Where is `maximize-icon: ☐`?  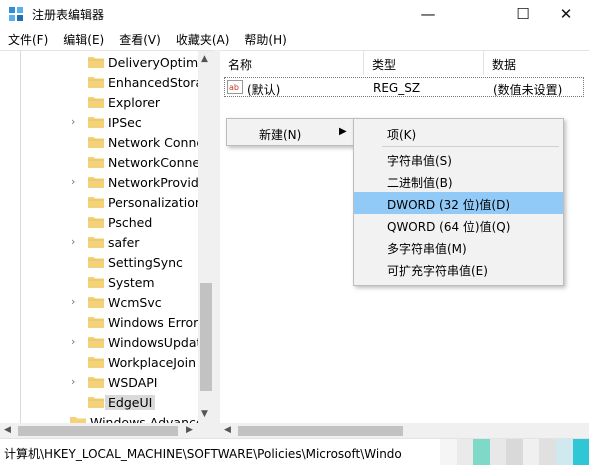
maximize-icon: ☐ is located at coordinates (523, 14).